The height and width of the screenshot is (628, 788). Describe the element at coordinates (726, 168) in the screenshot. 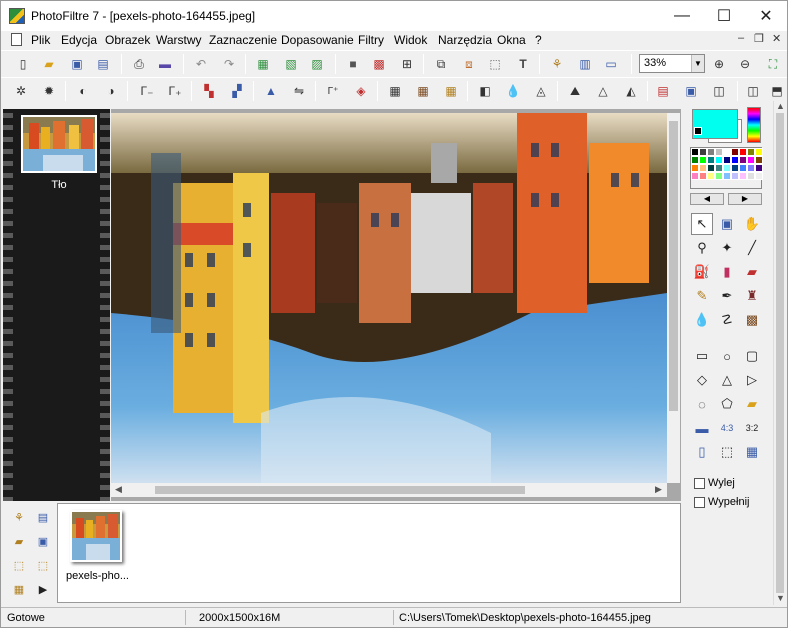

I see `color-palette` at that location.